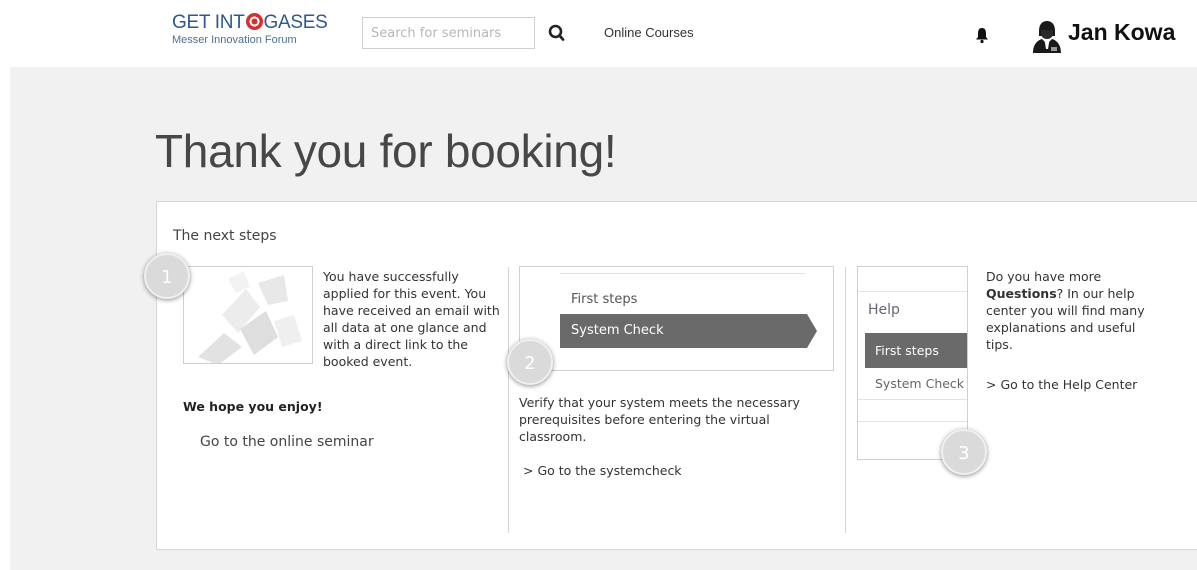 This screenshot has width=1197, height=570. Describe the element at coordinates (254, 21) in the screenshot. I see `target-icon` at that location.